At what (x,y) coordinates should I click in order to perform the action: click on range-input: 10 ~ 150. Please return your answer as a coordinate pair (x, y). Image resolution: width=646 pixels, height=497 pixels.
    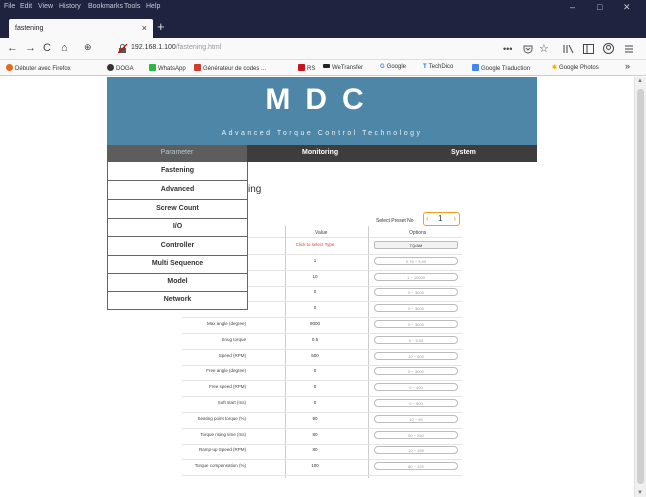
    Looking at the image, I should click on (416, 450).